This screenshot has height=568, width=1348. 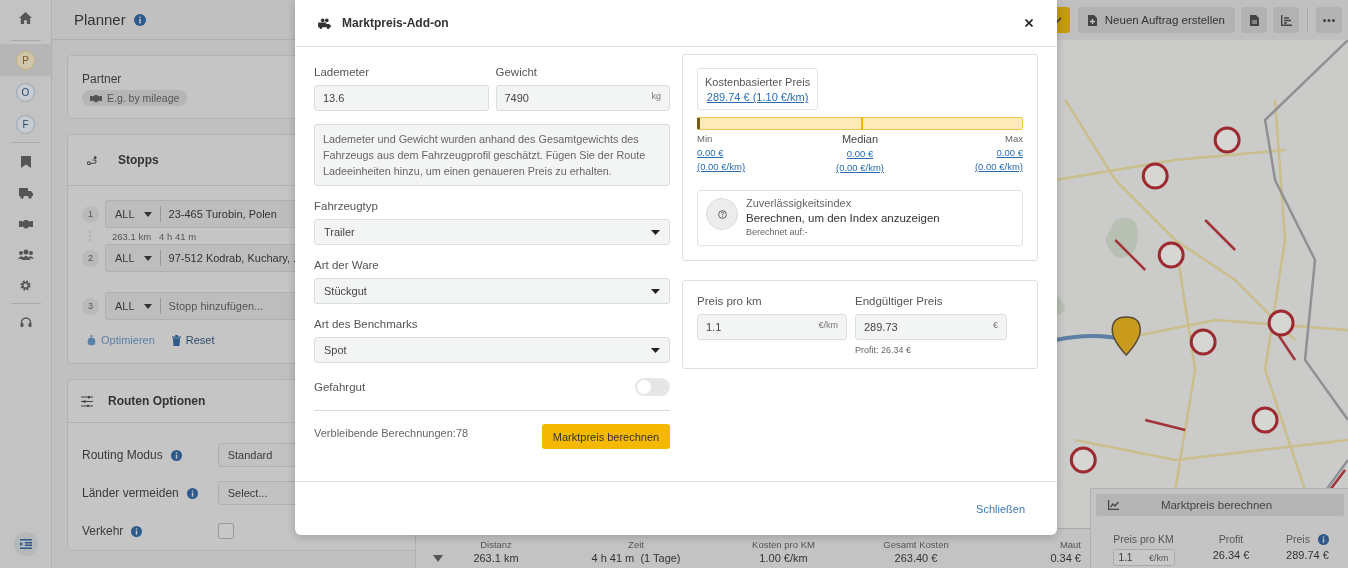 What do you see at coordinates (138, 160) in the screenshot?
I see `card-title: Stopps` at bounding box center [138, 160].